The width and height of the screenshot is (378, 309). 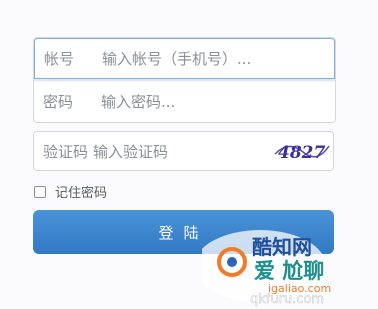 What do you see at coordinates (81, 193) in the screenshot?
I see `remember-label: 记住密码` at bounding box center [81, 193].